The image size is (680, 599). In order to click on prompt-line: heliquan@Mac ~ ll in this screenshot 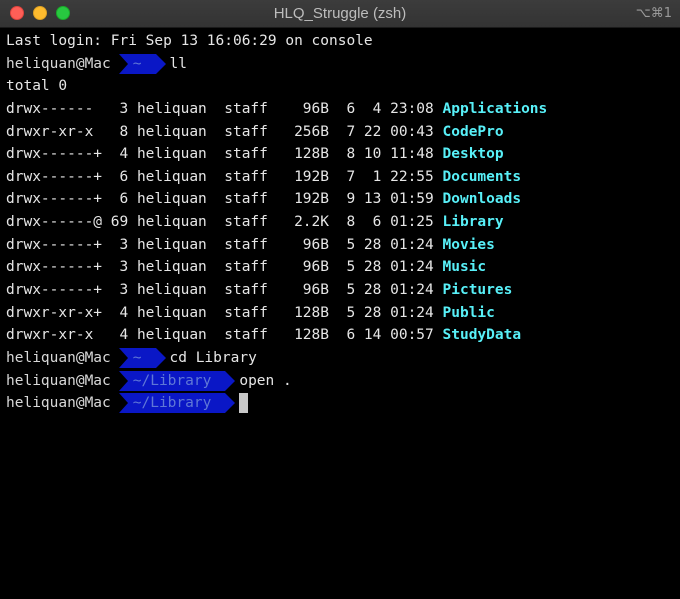, I will do `click(341, 64)`.